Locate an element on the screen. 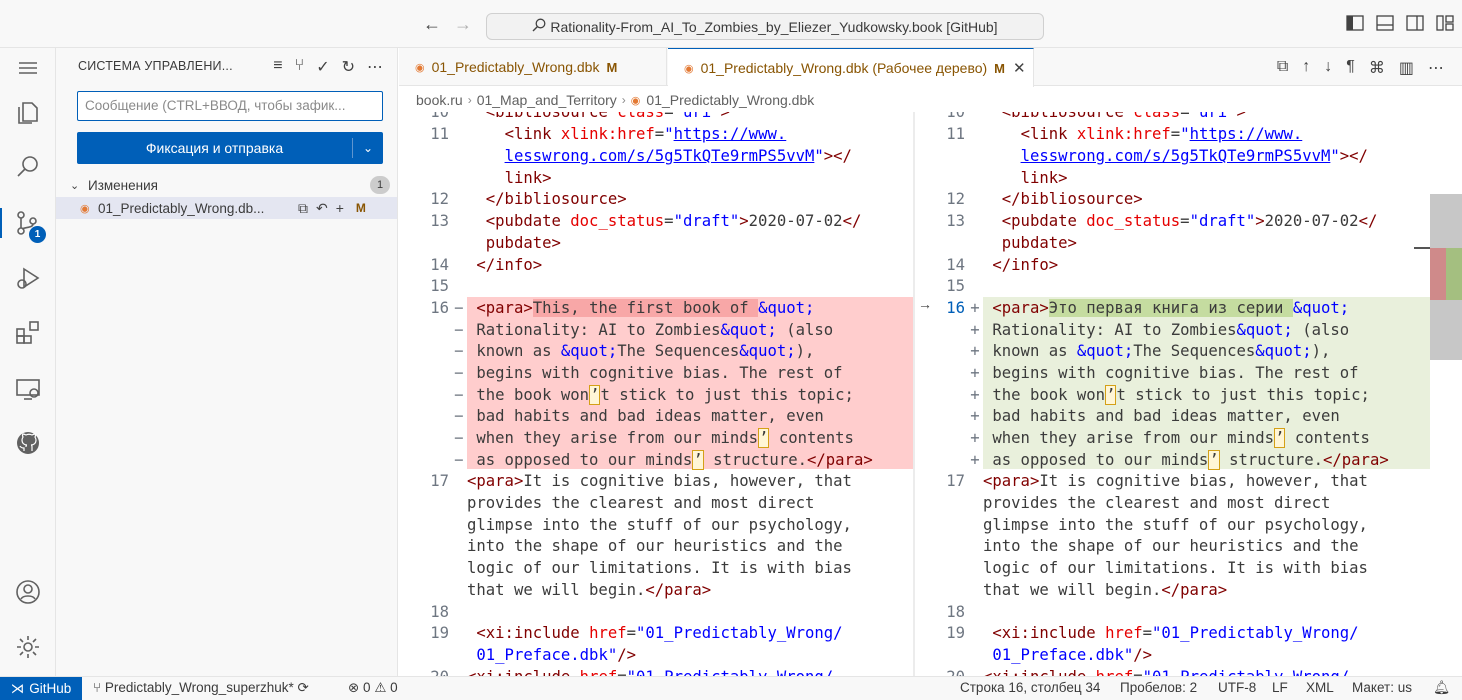  changed-file-item: ◉ 01_Predictably_Wrong.db... ⧉ ↶ + M is located at coordinates (226, 208).